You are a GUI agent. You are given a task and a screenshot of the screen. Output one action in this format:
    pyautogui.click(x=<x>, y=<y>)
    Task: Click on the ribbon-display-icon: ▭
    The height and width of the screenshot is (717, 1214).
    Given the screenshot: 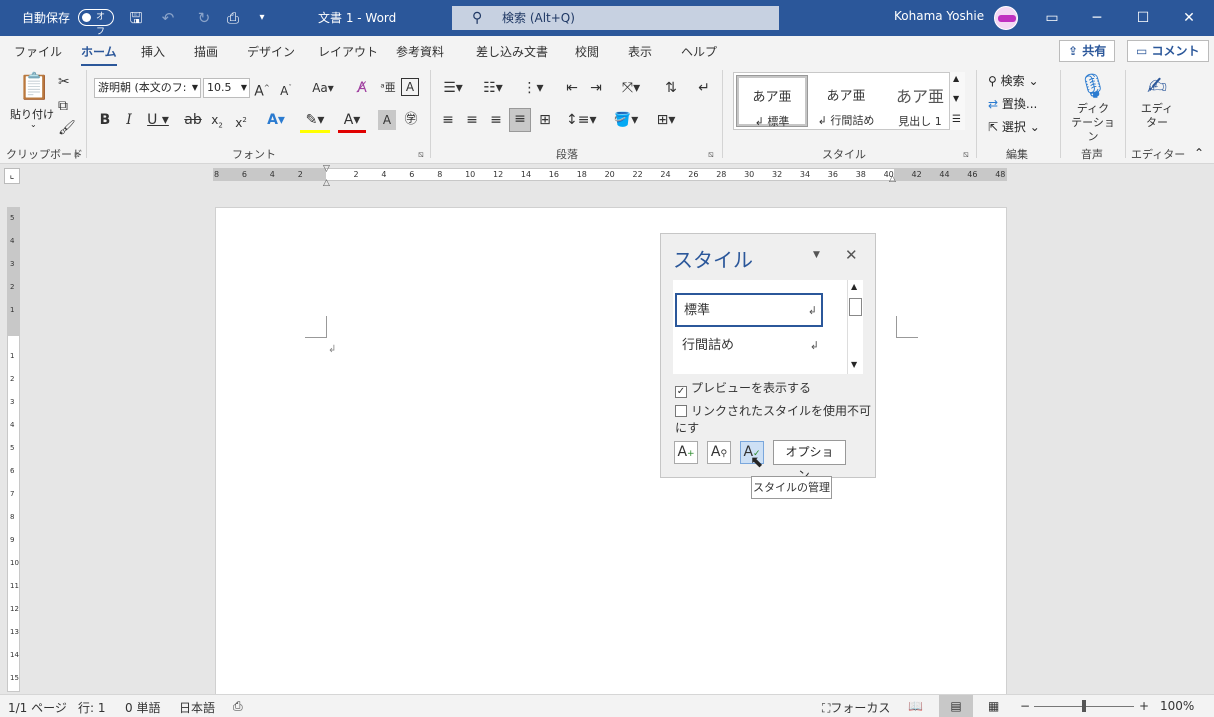 What is the action you would take?
    pyautogui.click(x=1052, y=18)
    